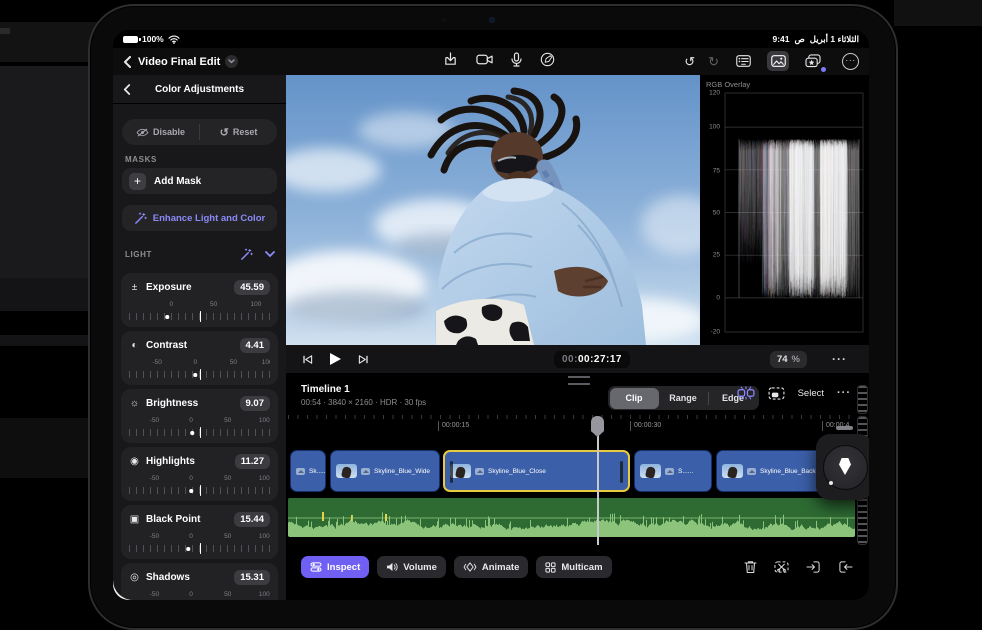  Describe the element at coordinates (252, 287) in the screenshot. I see `exposure-value: 45.59` at that location.